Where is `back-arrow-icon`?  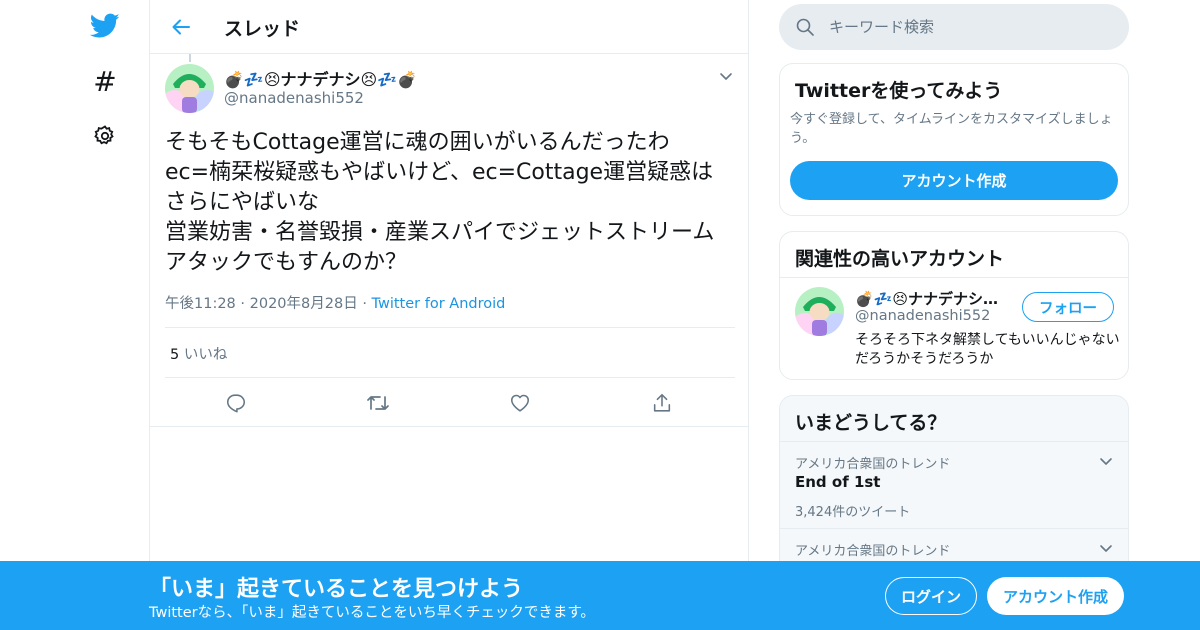
back-arrow-icon is located at coordinates (181, 27).